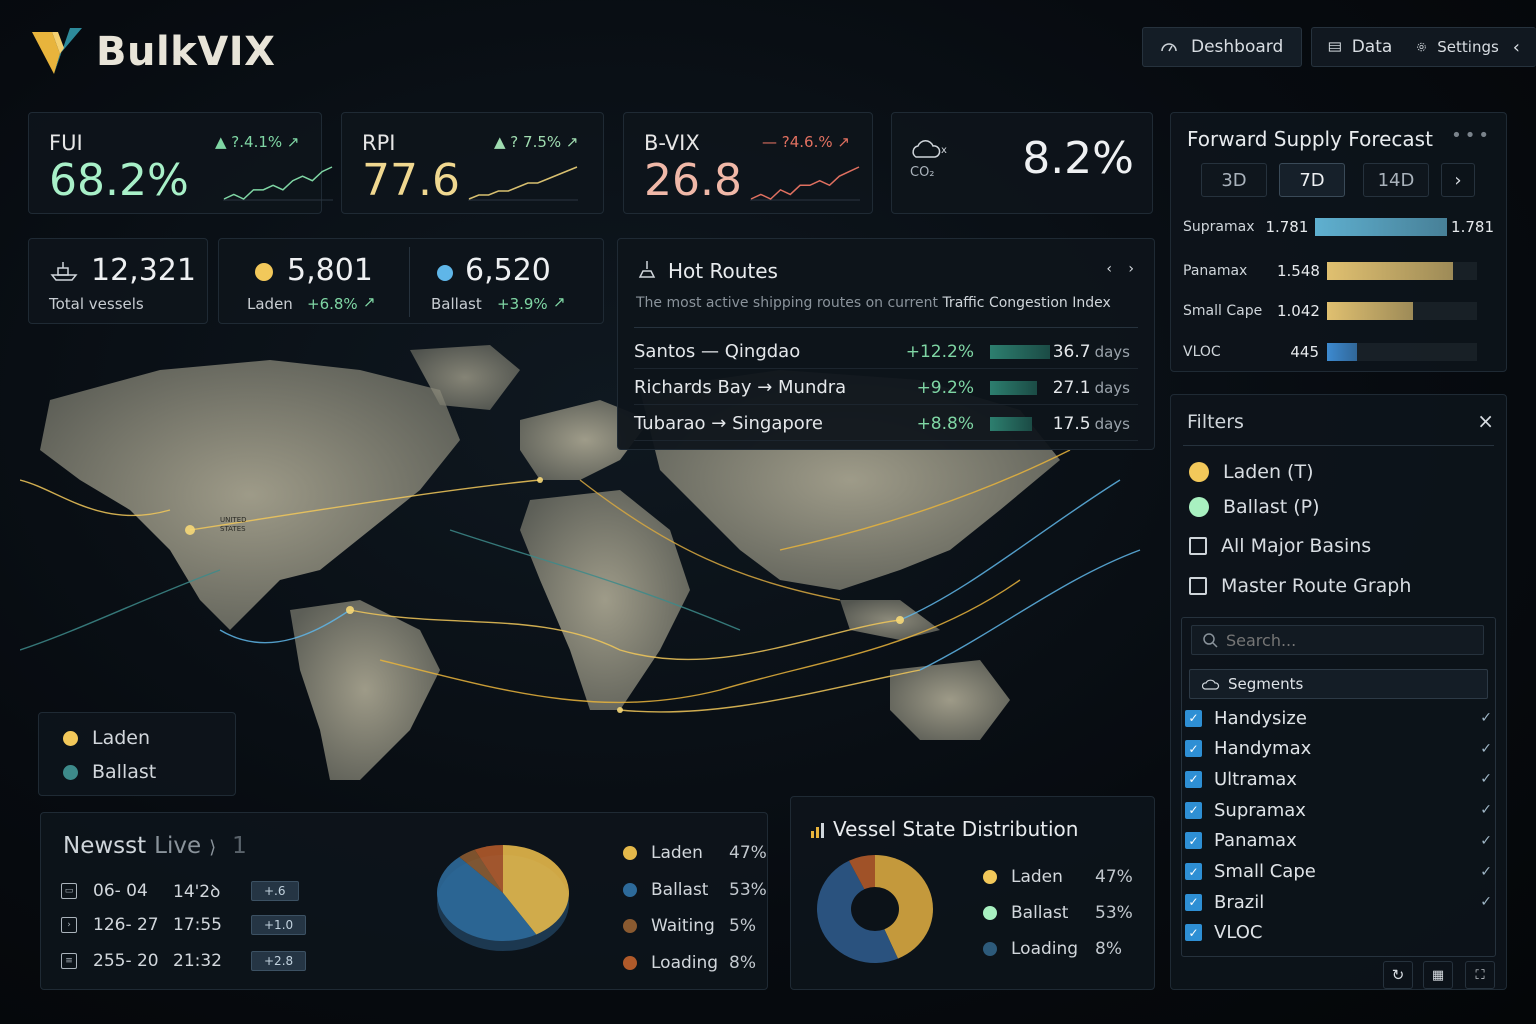  Describe the element at coordinates (945, 387) in the screenshot. I see `route-change: +9.2%` at that location.